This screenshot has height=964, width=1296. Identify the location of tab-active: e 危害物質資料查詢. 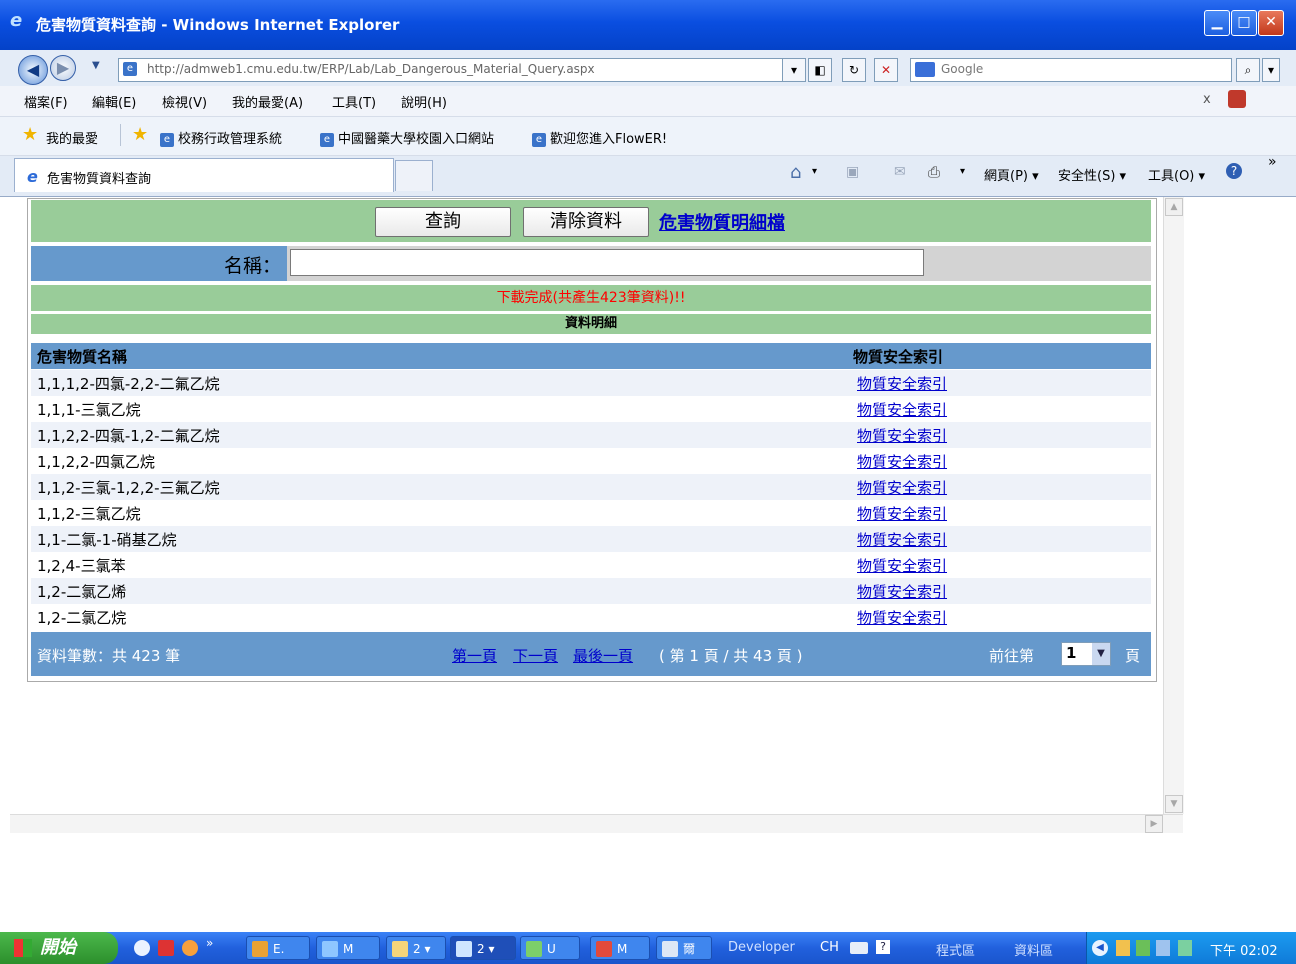
(204, 175).